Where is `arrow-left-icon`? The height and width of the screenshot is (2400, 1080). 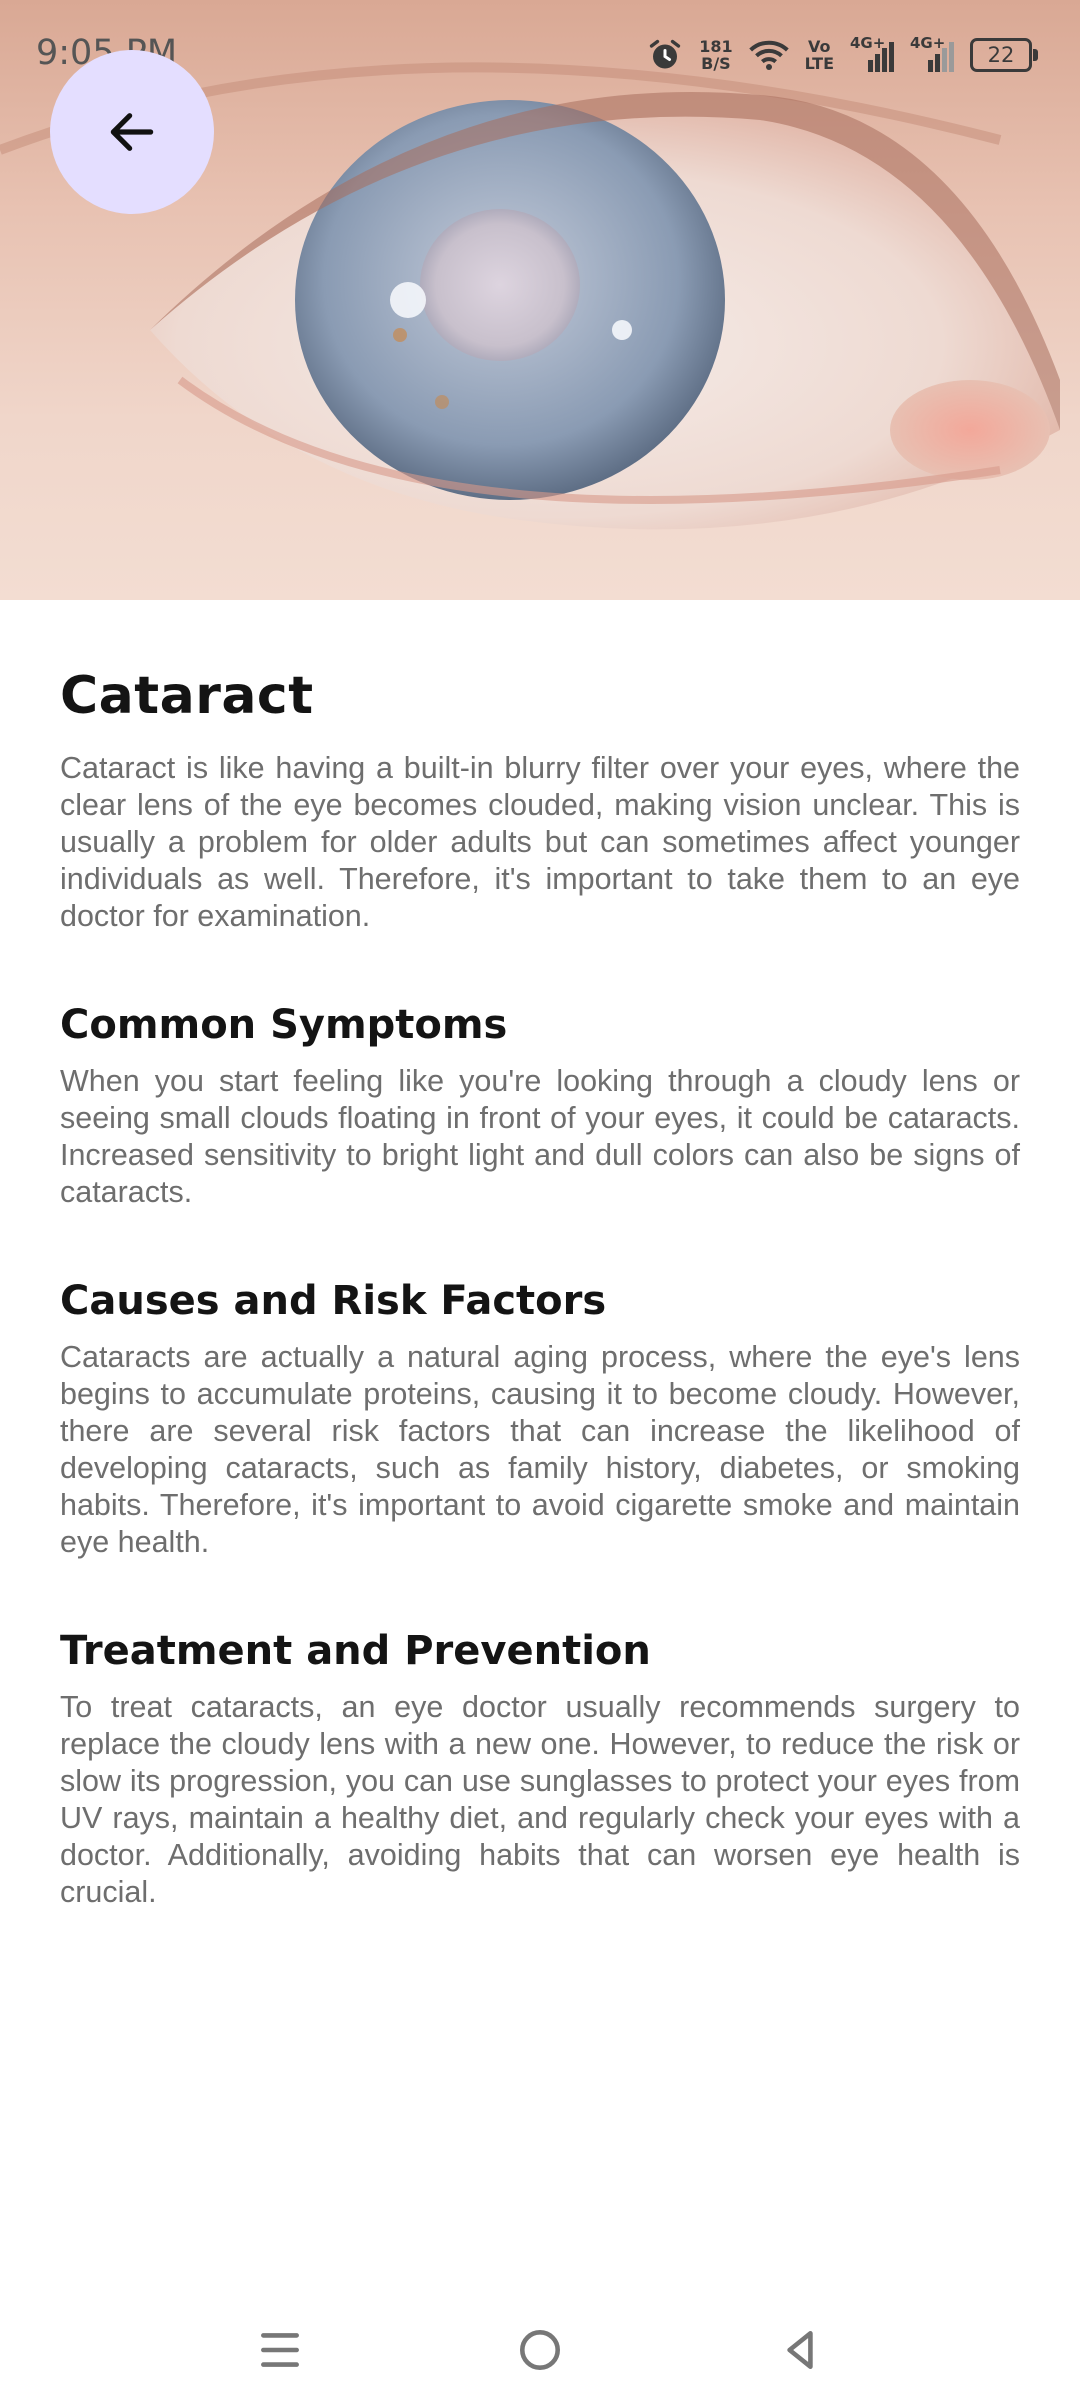 arrow-left-icon is located at coordinates (132, 132).